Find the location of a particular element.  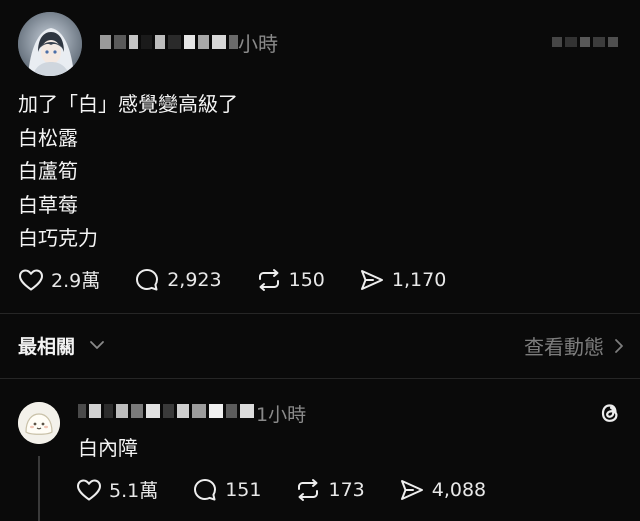

anime-avatar-image is located at coordinates (50, 44).